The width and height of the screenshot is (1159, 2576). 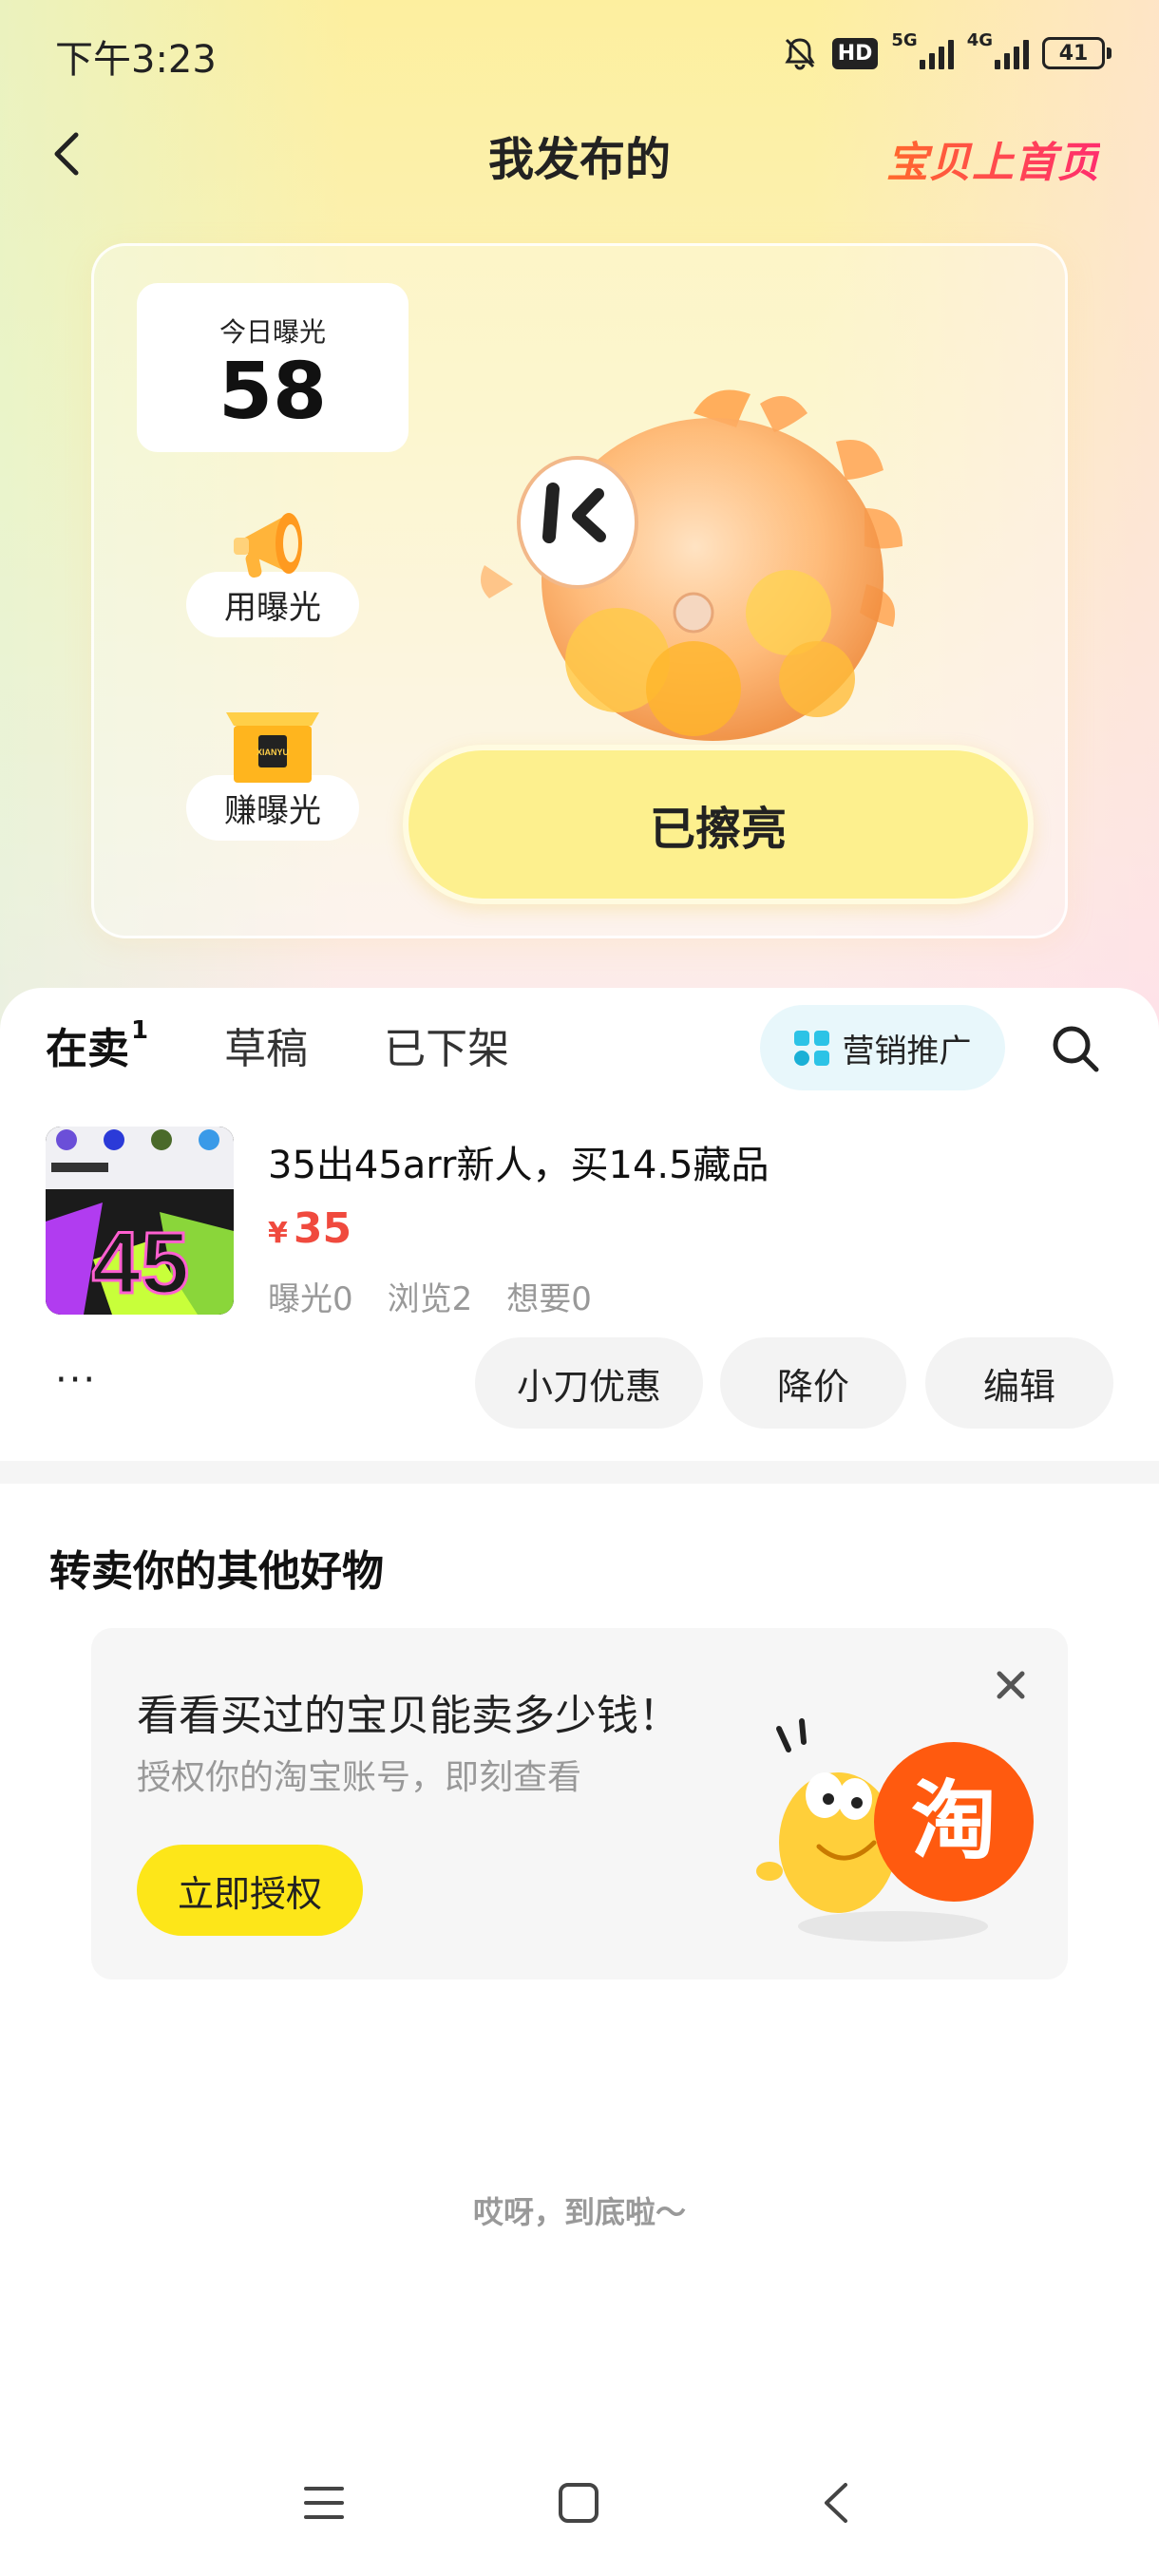 I want to click on auth-card-heading: 看看买过的宝贝能卖多少钱！, so click(x=408, y=1716).